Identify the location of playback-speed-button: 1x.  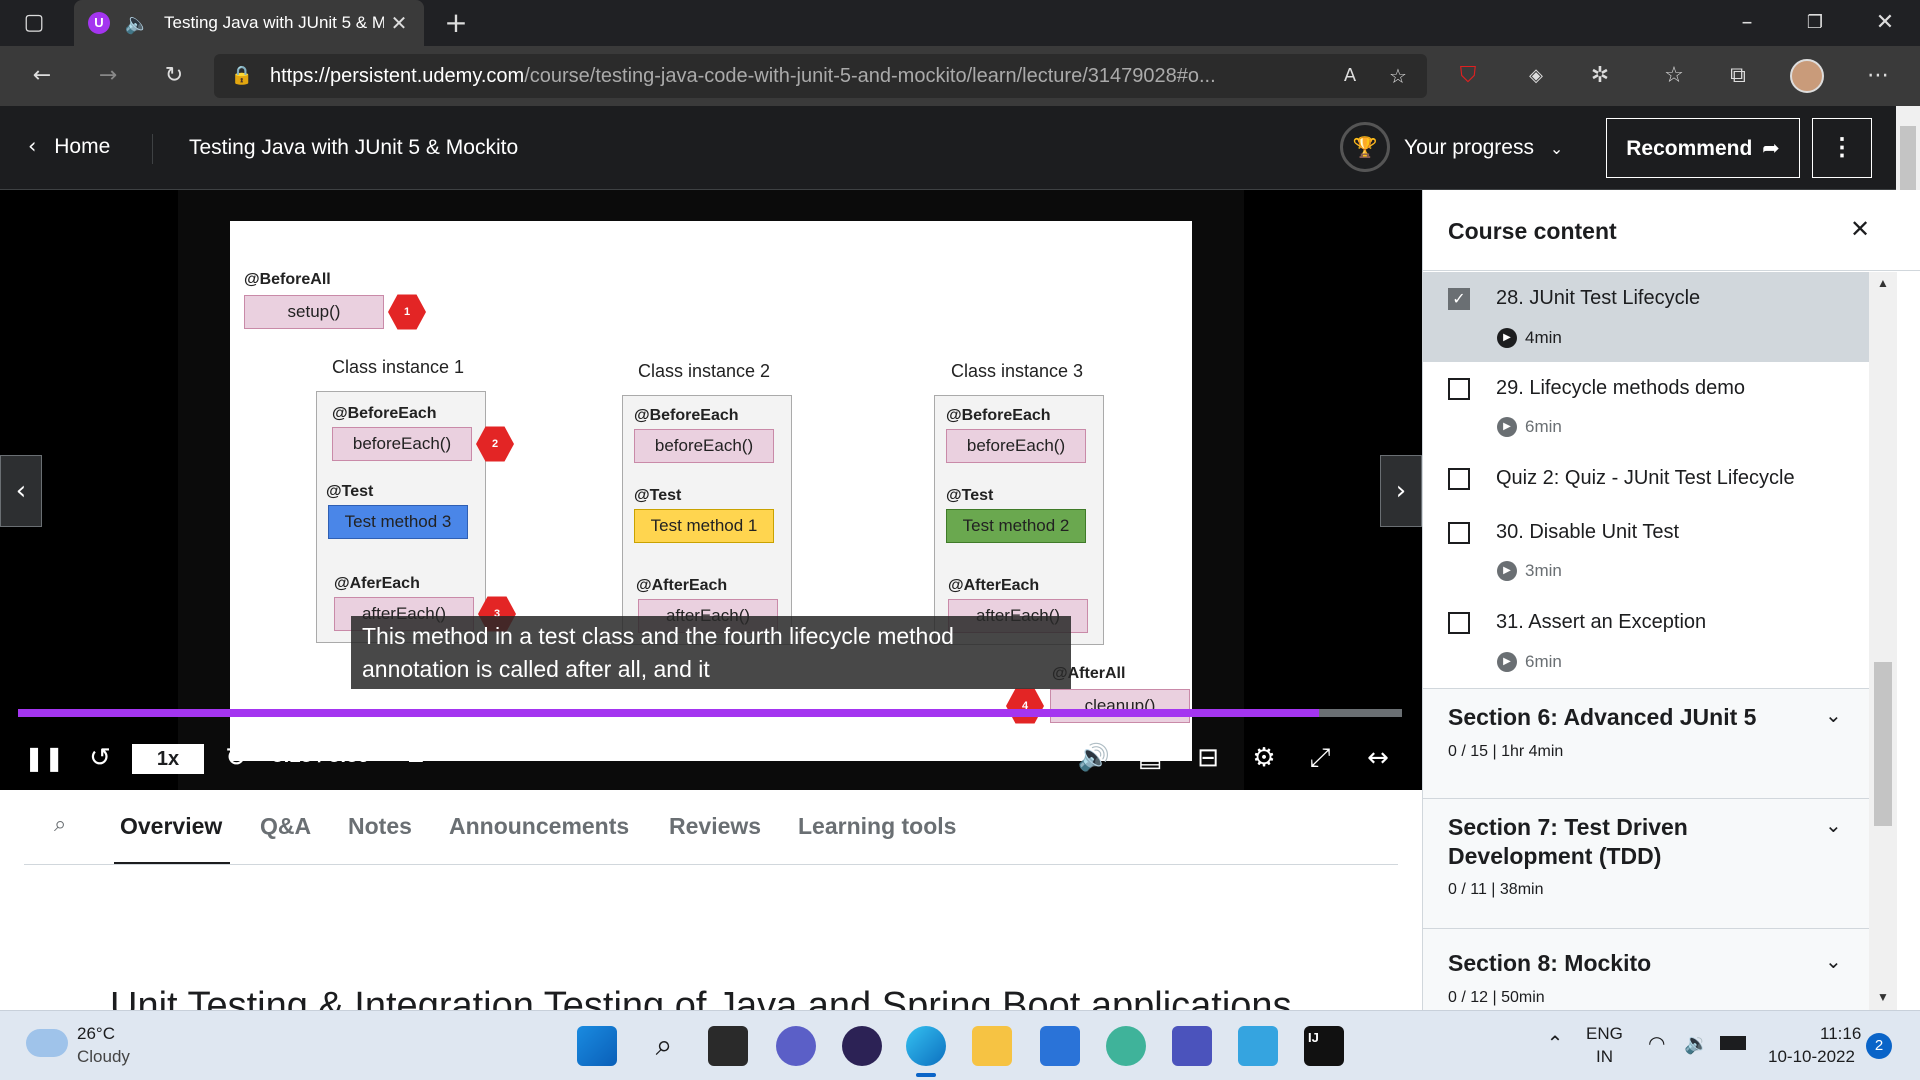
(168, 759).